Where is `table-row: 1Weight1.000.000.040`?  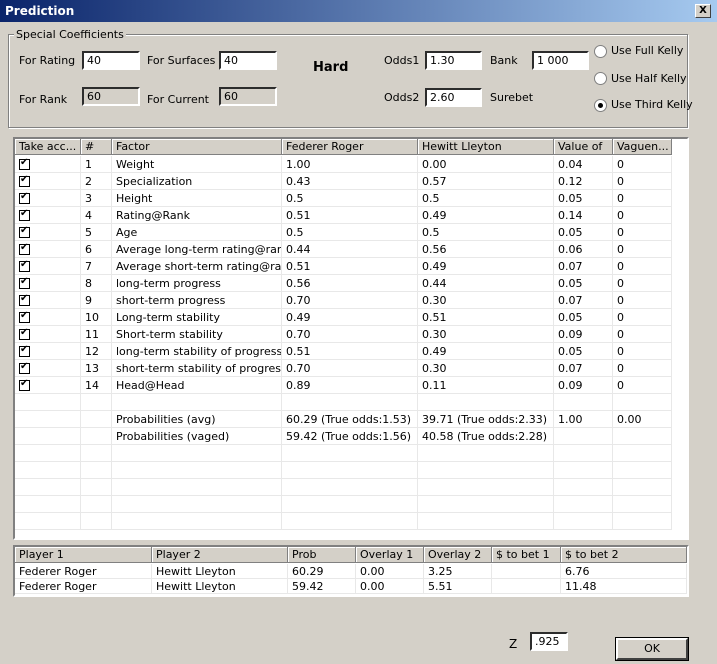
table-row: 1Weight1.000.000.040 is located at coordinates (343, 164).